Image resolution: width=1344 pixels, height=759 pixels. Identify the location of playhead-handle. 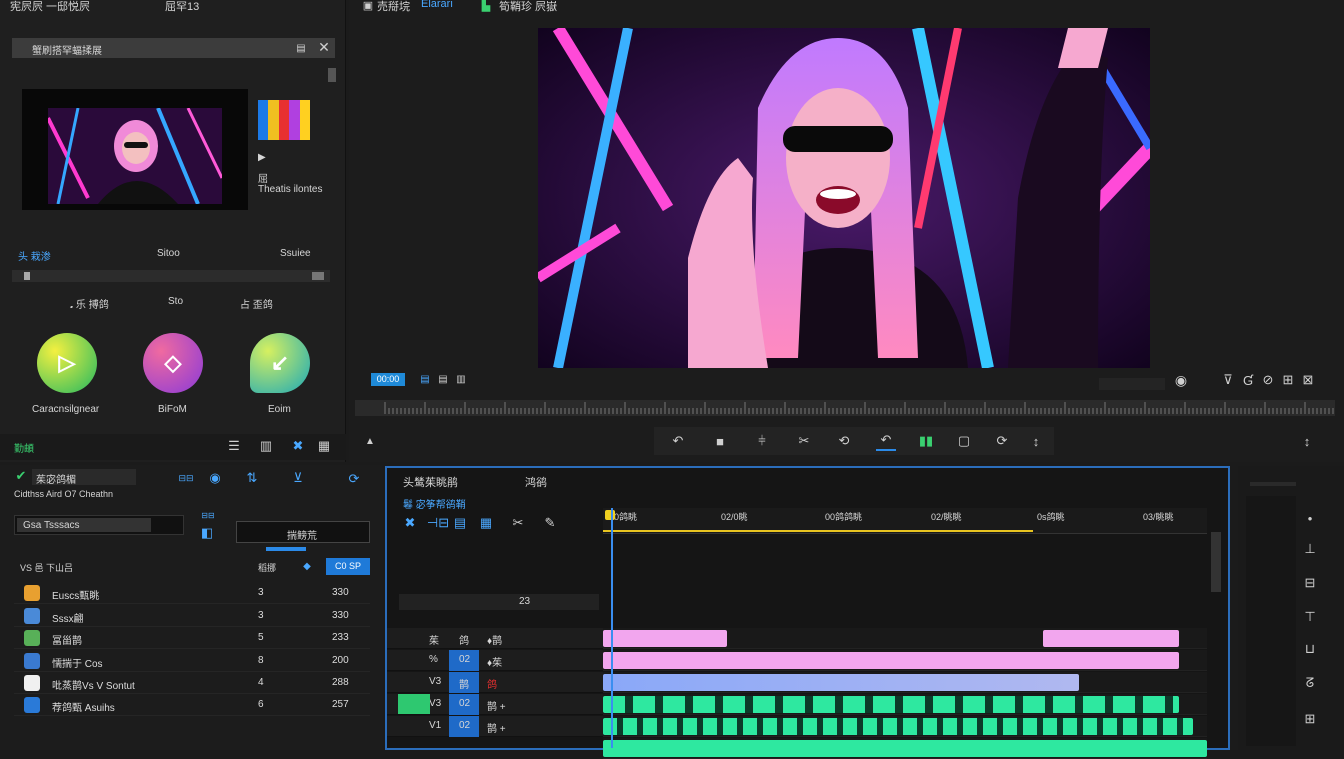
(610, 515).